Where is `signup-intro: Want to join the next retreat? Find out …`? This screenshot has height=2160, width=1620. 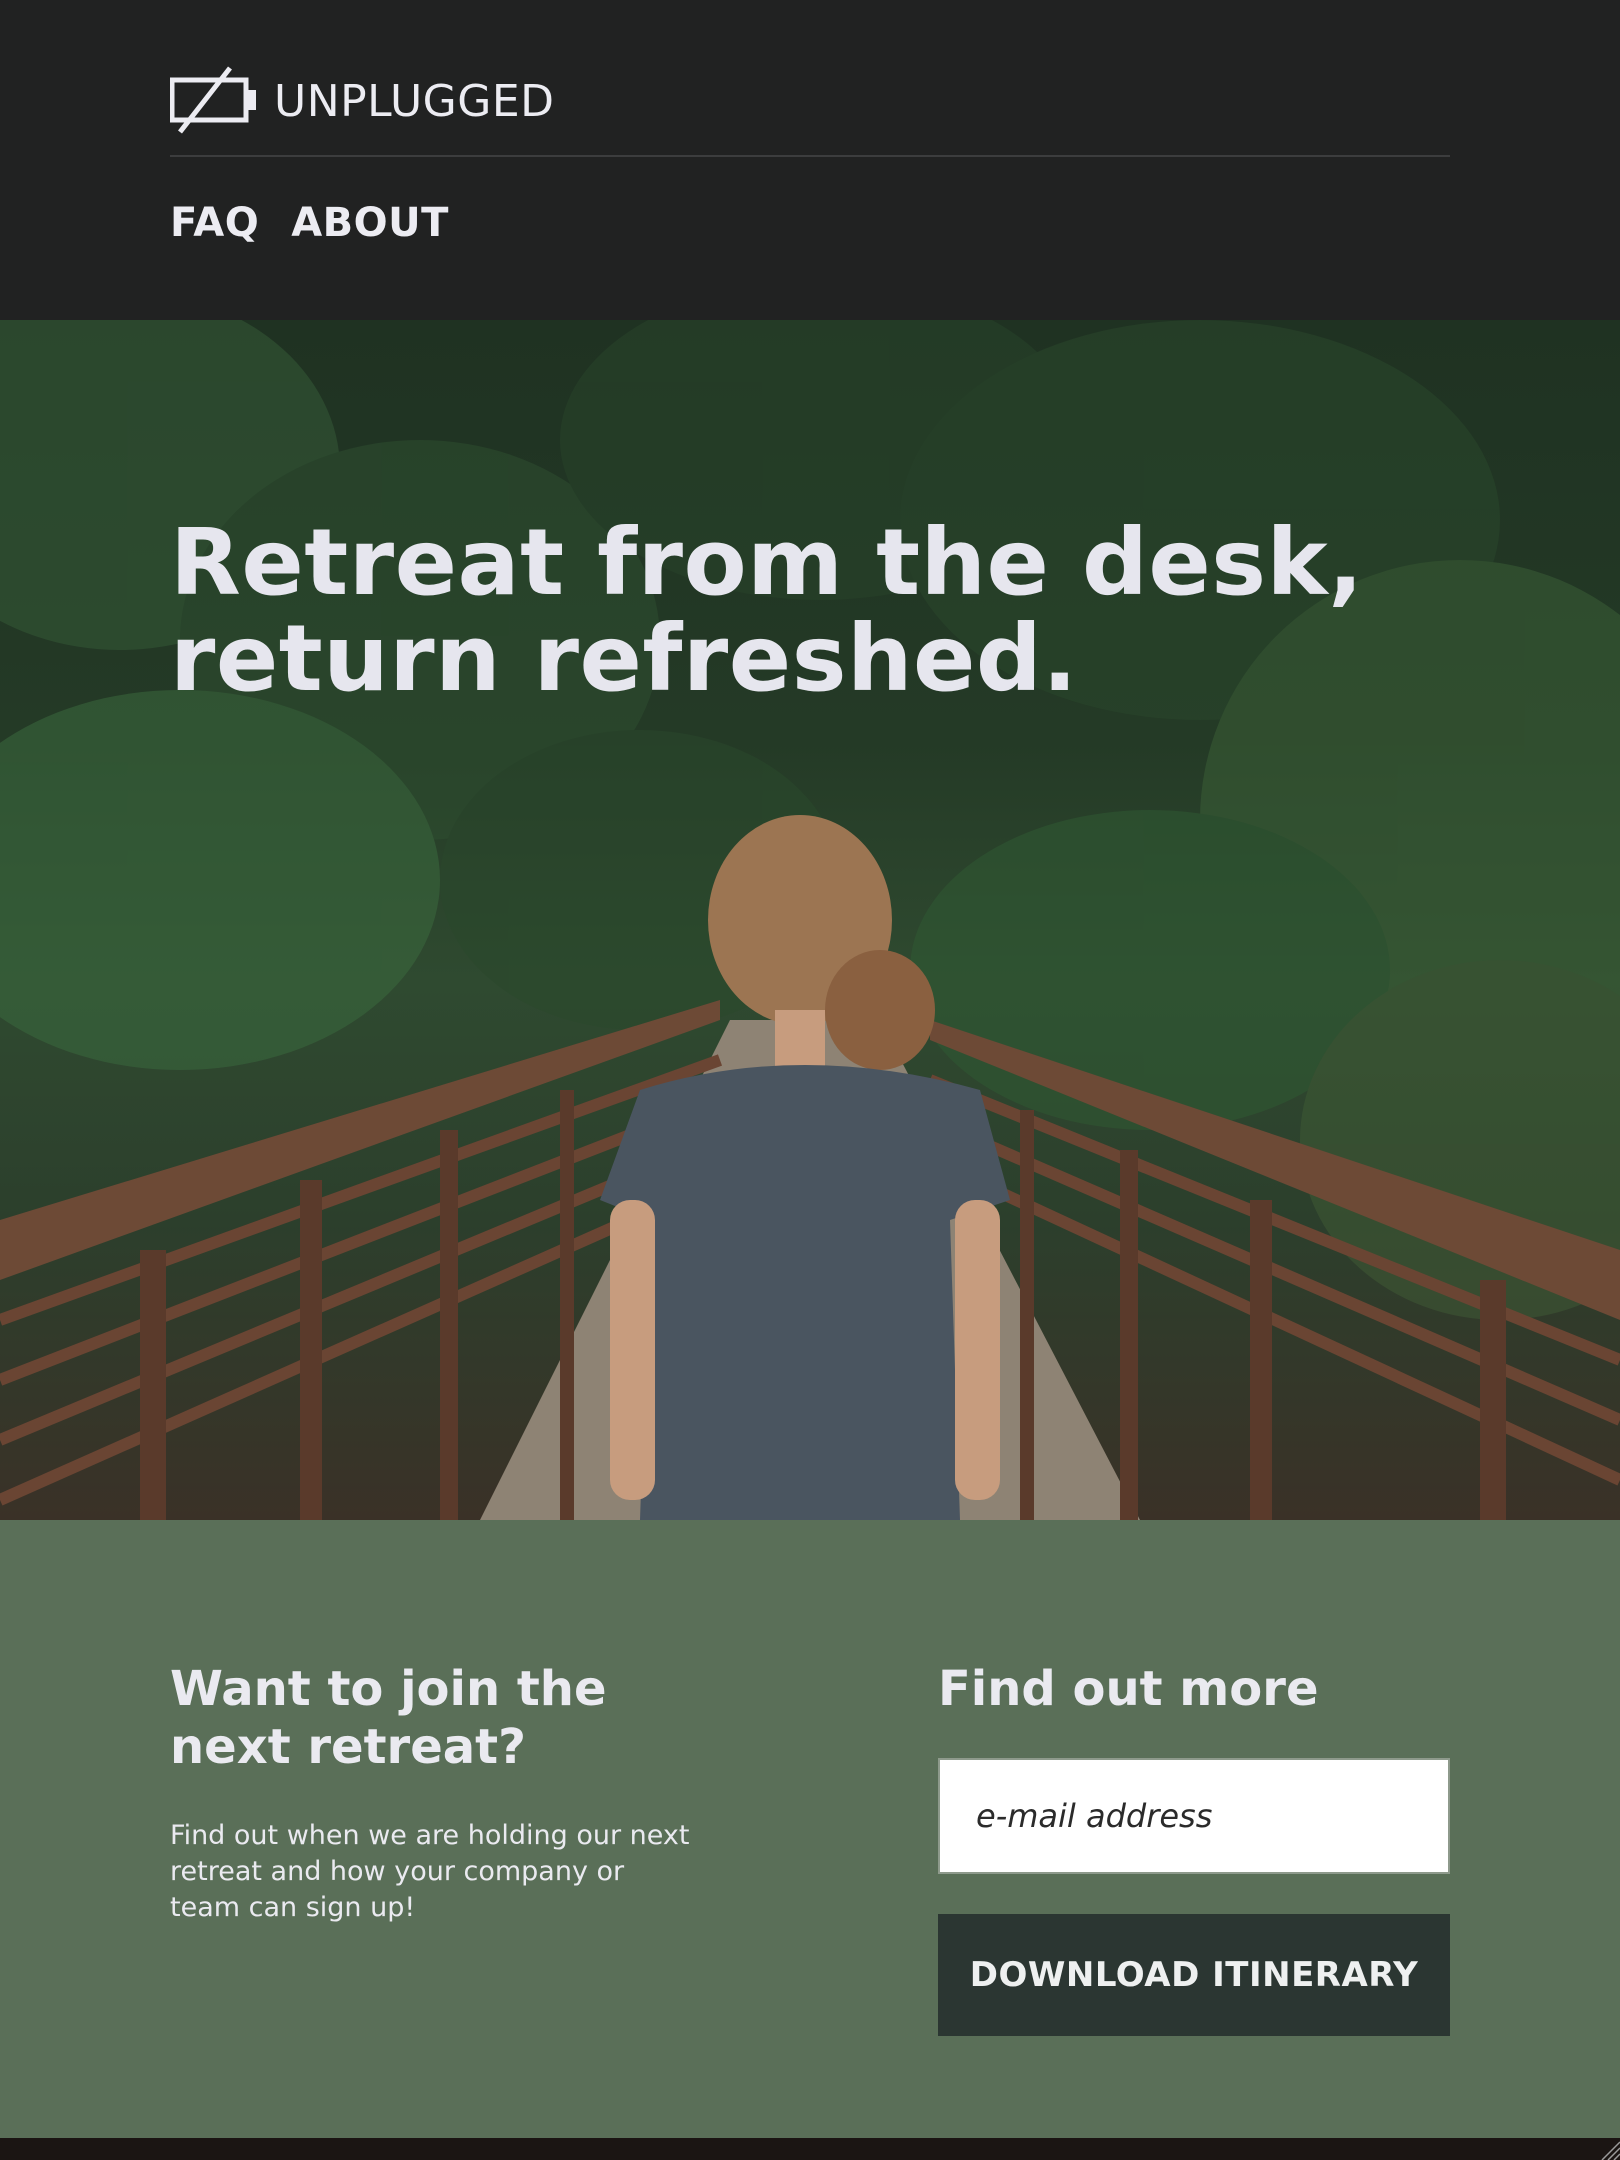
signup-intro: Want to join the next retreat? Find out … is located at coordinates (440, 1793).